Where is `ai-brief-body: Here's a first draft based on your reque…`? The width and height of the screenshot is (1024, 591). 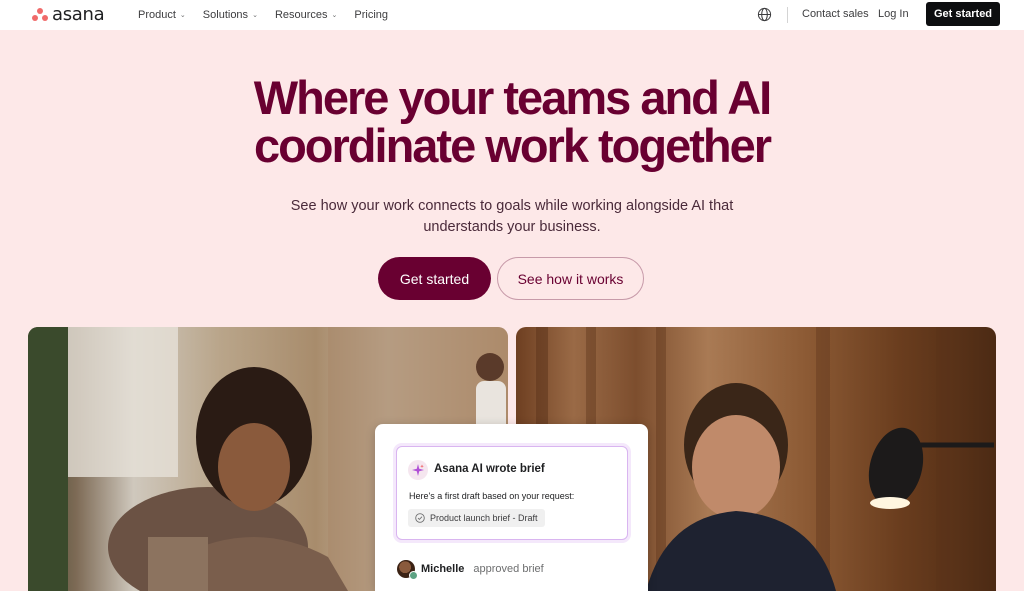
ai-brief-body: Here's a first draft based on your reque… is located at coordinates (492, 496).